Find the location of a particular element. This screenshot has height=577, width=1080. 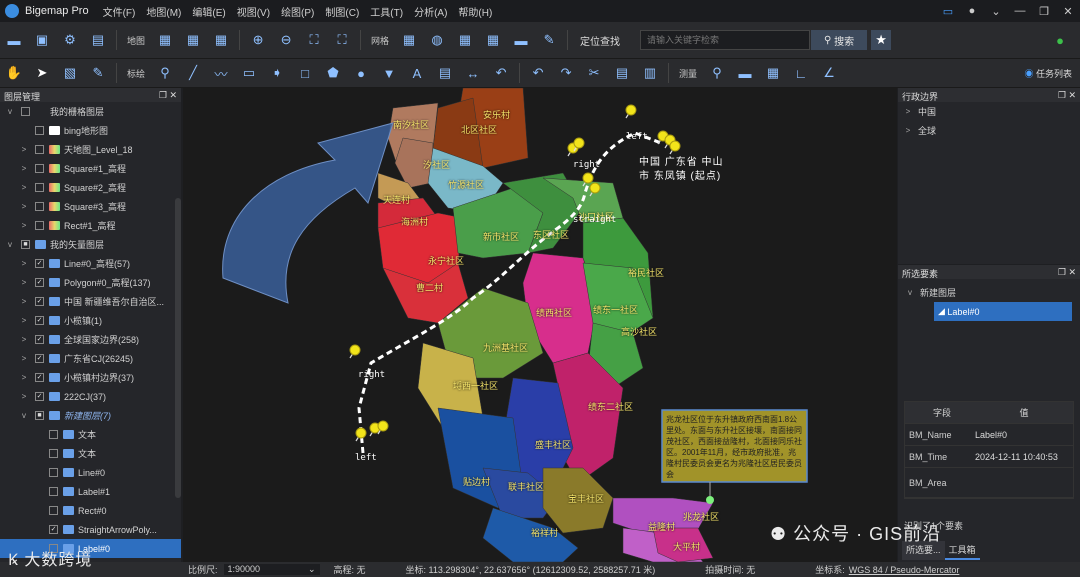

zoom-out-icon: ⊖ is located at coordinates (286, 40).